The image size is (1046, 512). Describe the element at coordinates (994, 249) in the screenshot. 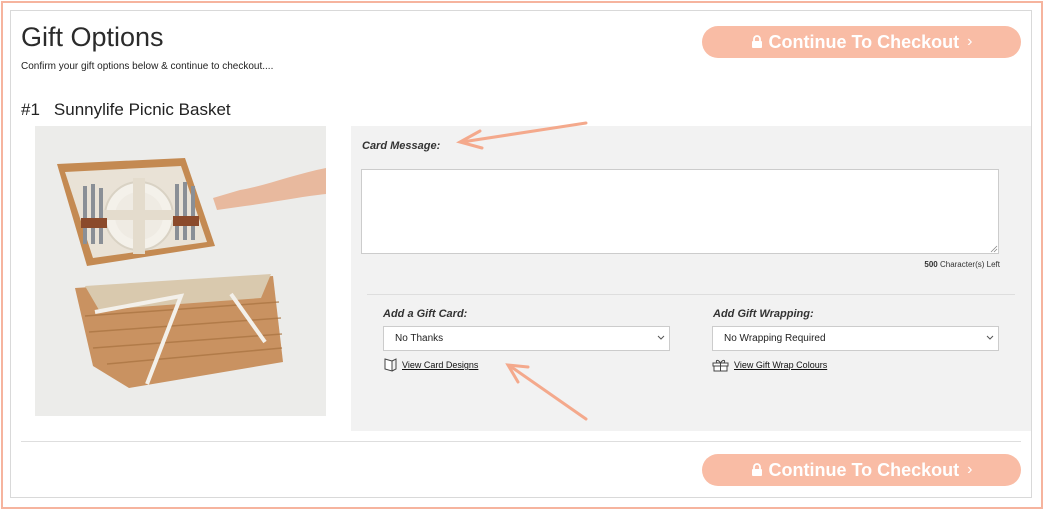

I see `resize-grip-icon` at that location.